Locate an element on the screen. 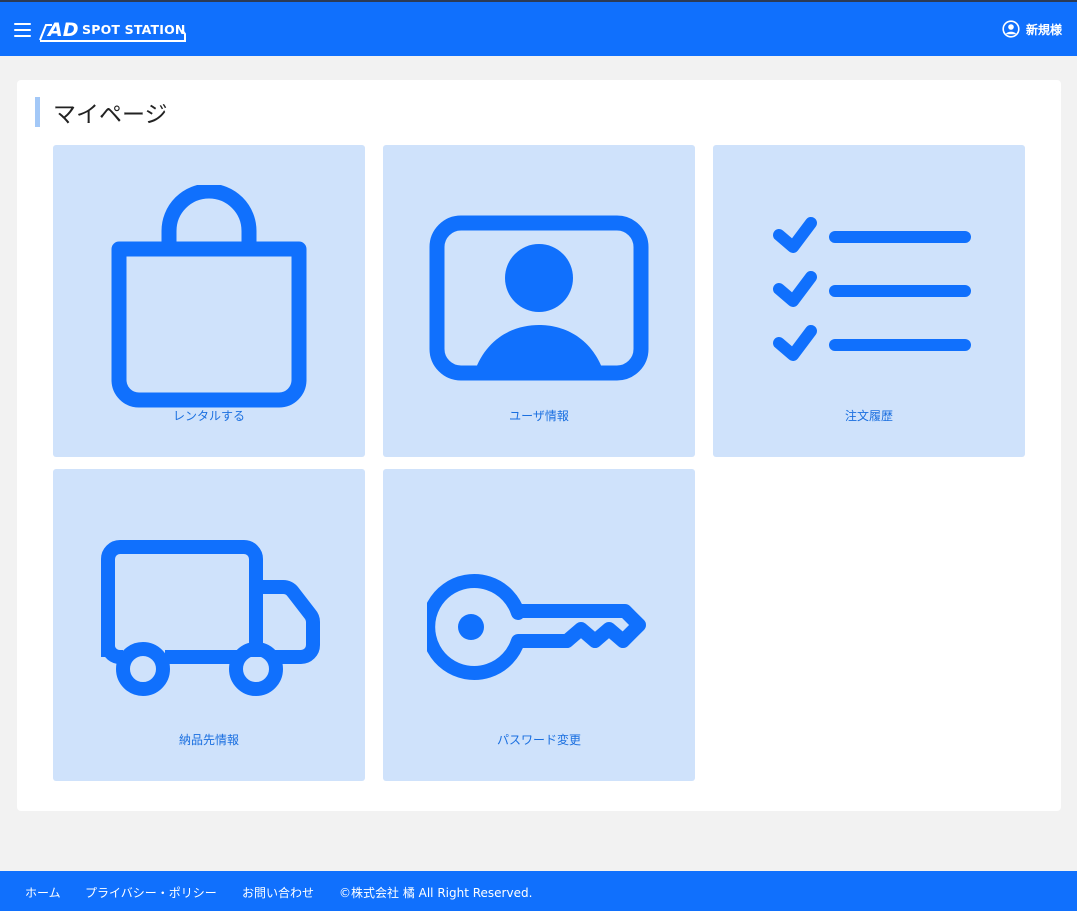 The width and height of the screenshot is (1077, 911). tile-label: ユーザ情報 is located at coordinates (539, 416).